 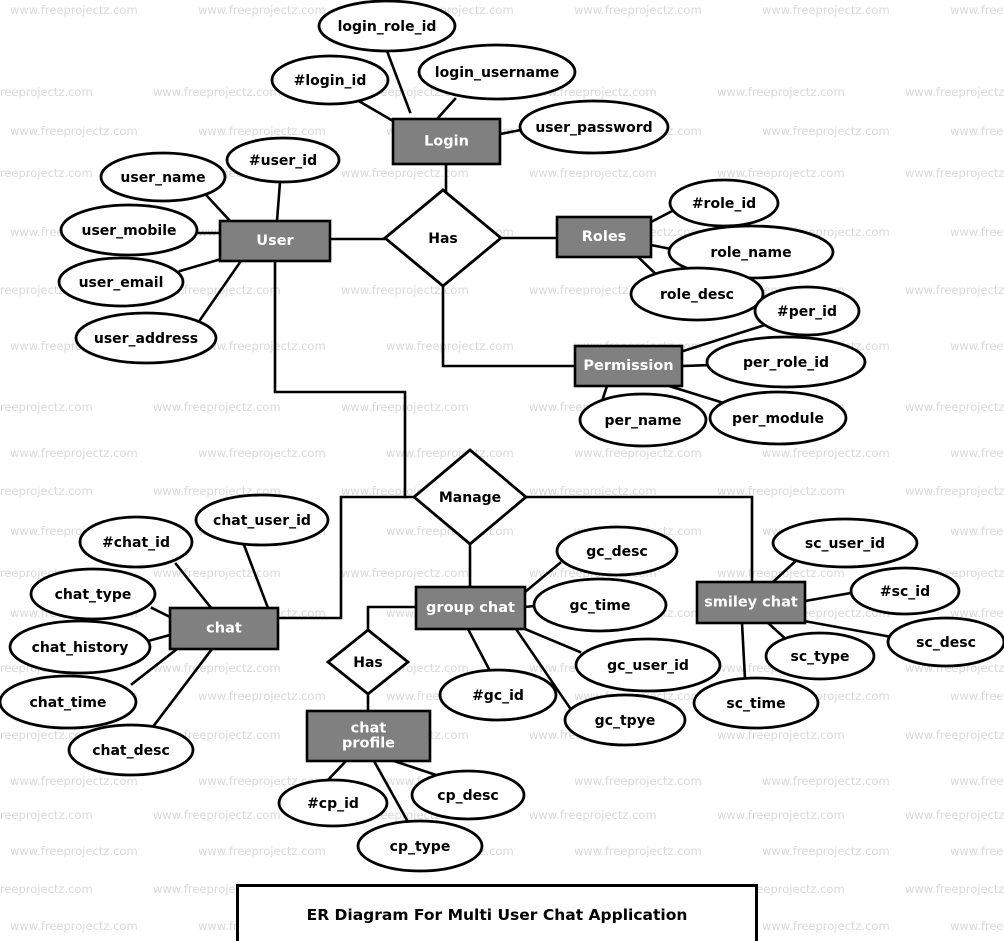 I want to click on attribute-sc_desc: sc_desc, so click(x=945, y=642).